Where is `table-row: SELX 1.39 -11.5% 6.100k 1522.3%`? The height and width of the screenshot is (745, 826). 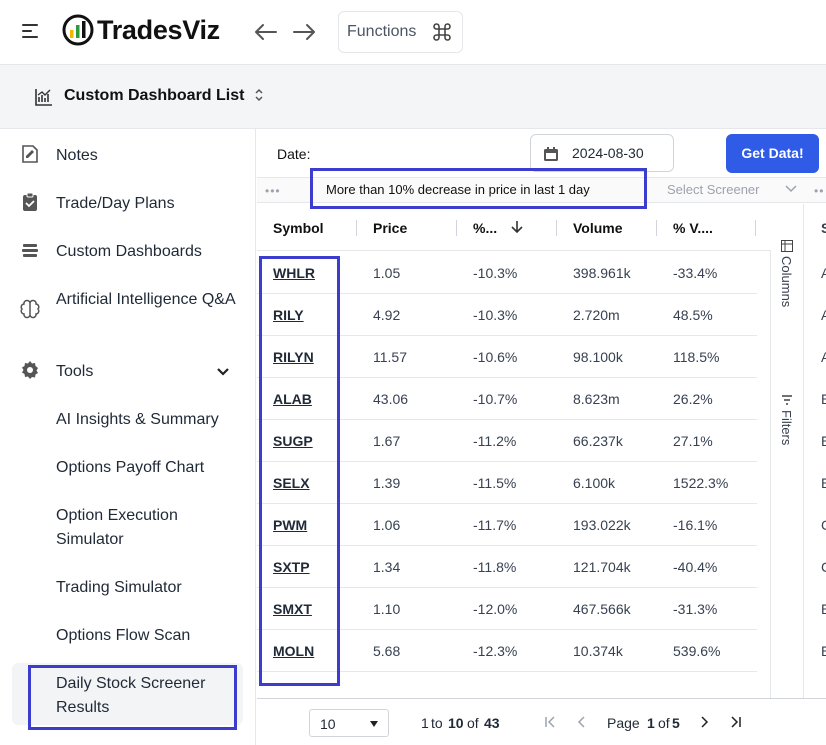 table-row: SELX 1.39 -11.5% 6.100k 1522.3% is located at coordinates (507, 483).